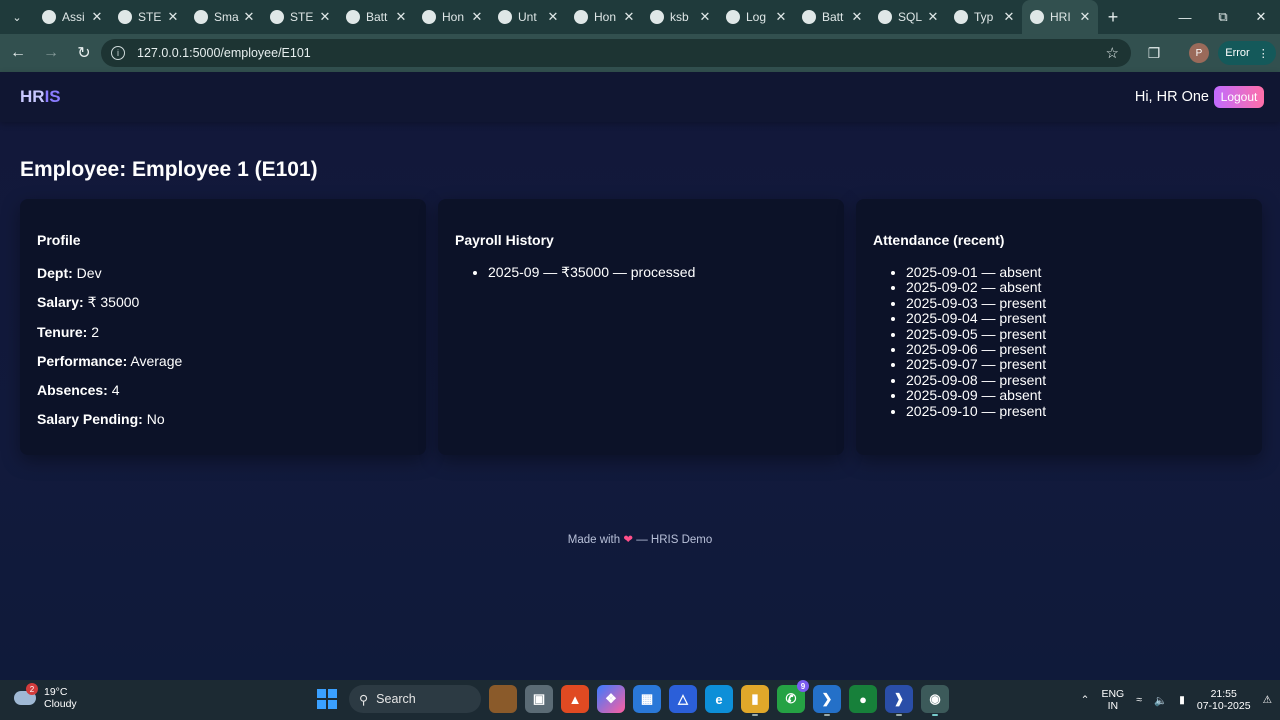  What do you see at coordinates (680, 17) in the screenshot?
I see `browser-tab: ksb ✕` at bounding box center [680, 17].